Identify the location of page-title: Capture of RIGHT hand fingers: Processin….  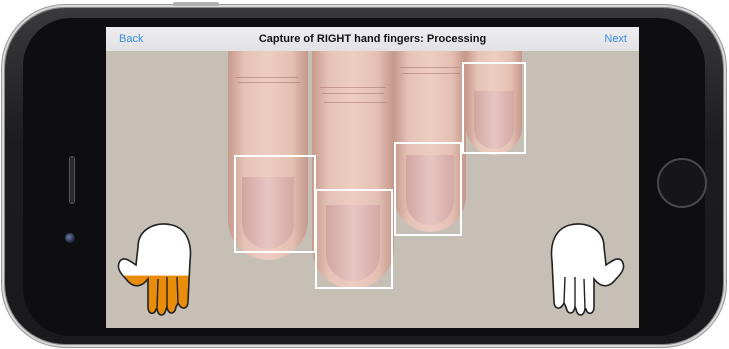
(372, 39).